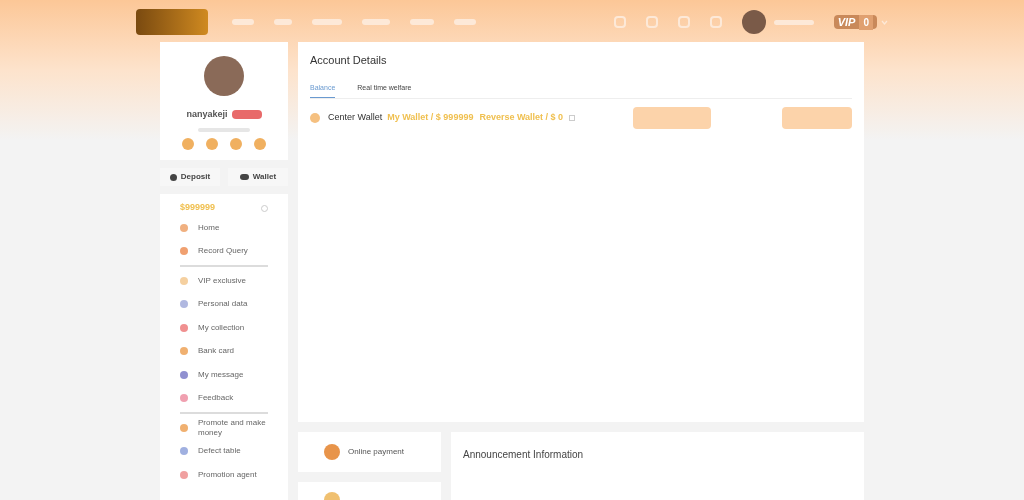  I want to click on balance-amount: $999999, so click(198, 208).